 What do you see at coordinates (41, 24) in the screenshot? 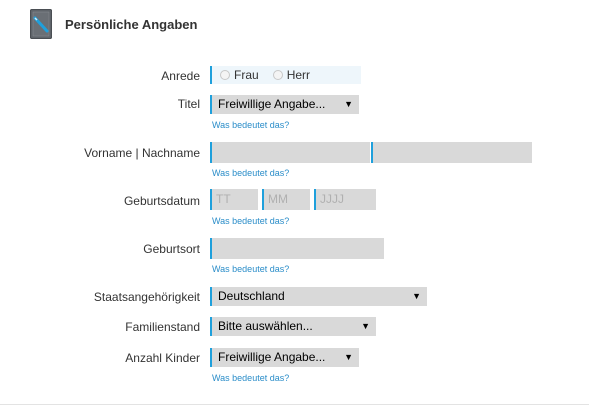
I see `pen-notebook-icon` at bounding box center [41, 24].